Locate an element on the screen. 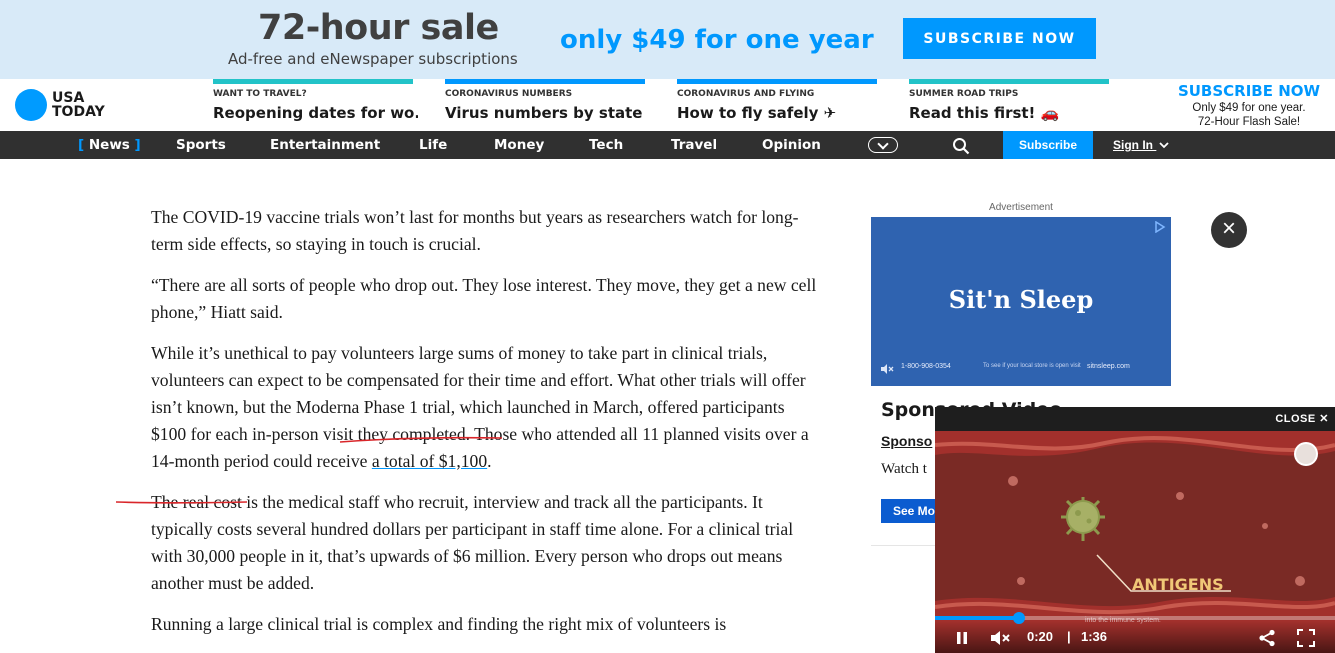  usa-today-badge-icon is located at coordinates (1306, 454).